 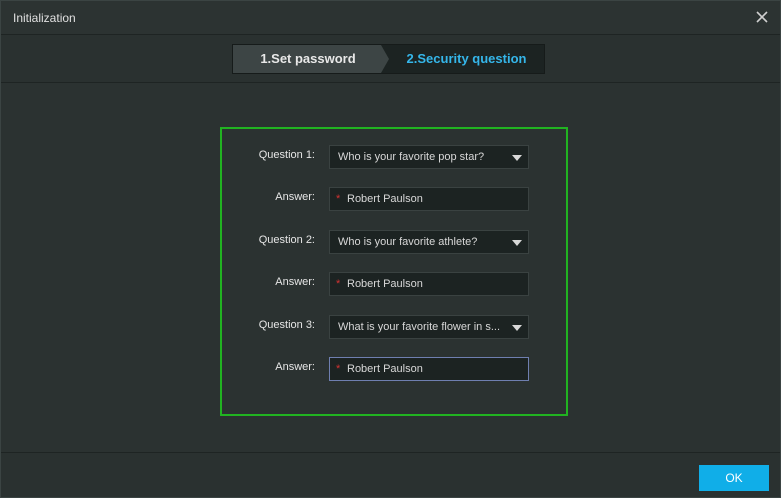 I want to click on step-set-password: 1.Set password, so click(x=311, y=59).